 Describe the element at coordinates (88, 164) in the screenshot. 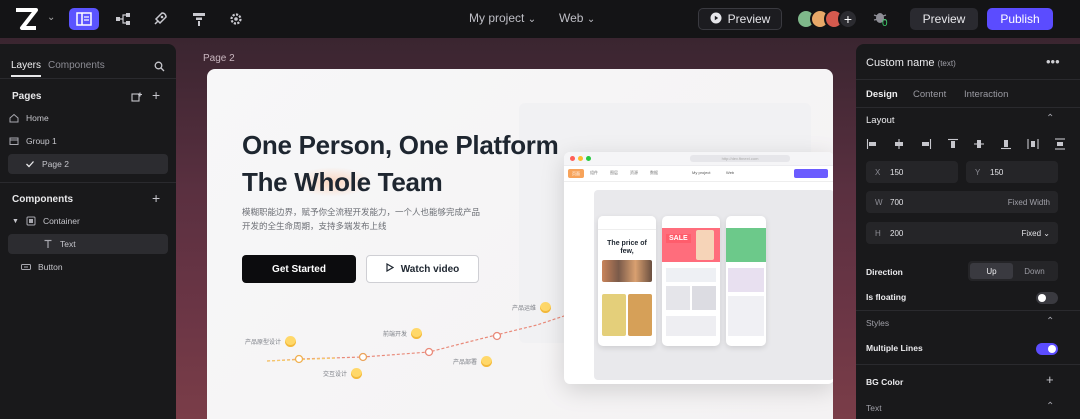

I see `page-item-page-2: Page 2` at that location.